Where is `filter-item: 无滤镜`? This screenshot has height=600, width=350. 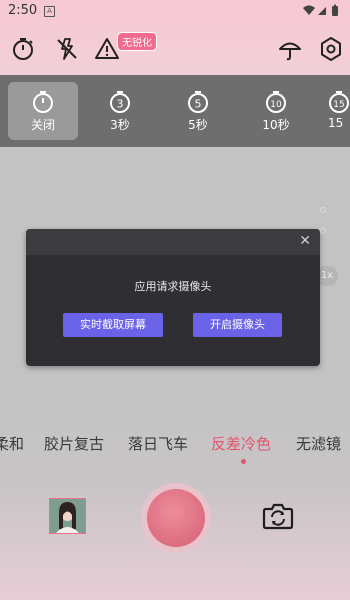
filter-item: 无滤镜 is located at coordinates (318, 443).